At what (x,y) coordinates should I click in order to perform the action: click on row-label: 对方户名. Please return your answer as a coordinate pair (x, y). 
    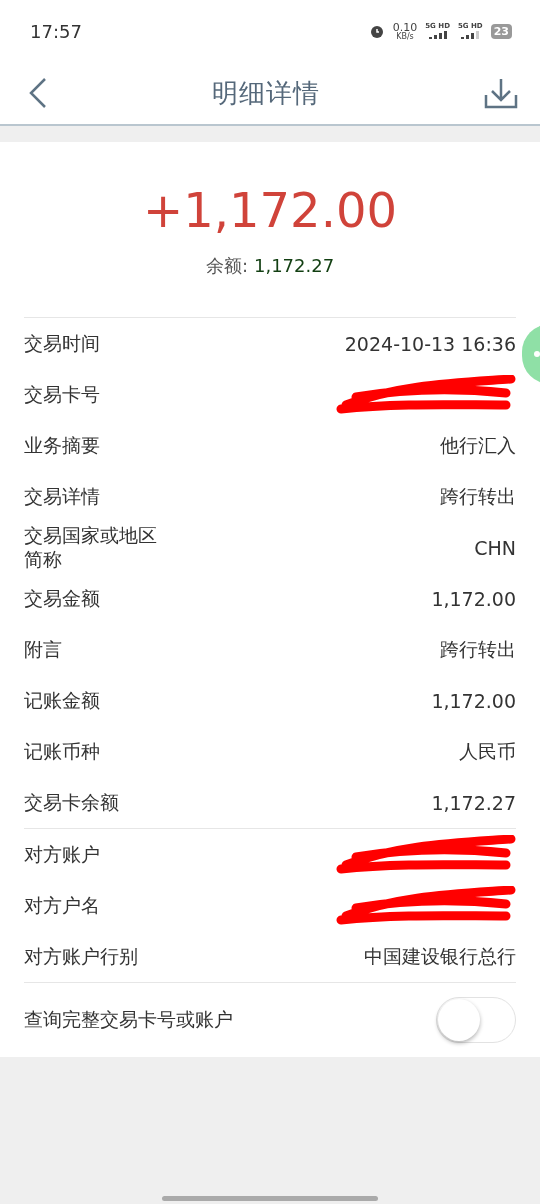
    Looking at the image, I should click on (62, 905).